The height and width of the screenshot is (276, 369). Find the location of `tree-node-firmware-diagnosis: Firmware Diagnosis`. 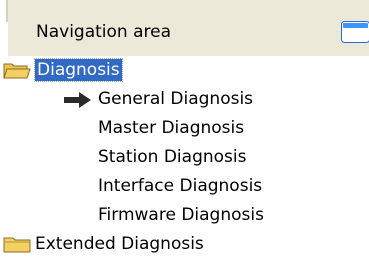

tree-node-firmware-diagnosis: Firmware Diagnosis is located at coordinates (184, 215).